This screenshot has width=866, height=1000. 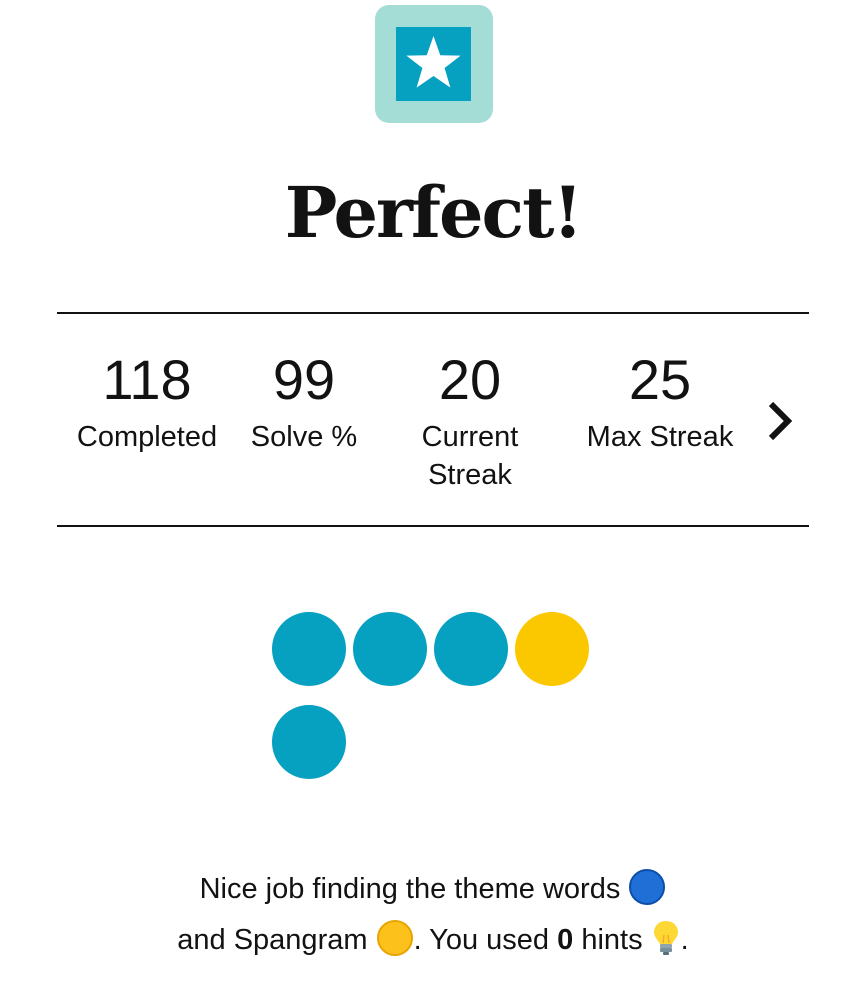 What do you see at coordinates (410, 889) in the screenshot?
I see `message-text: Nice job finding the theme words` at bounding box center [410, 889].